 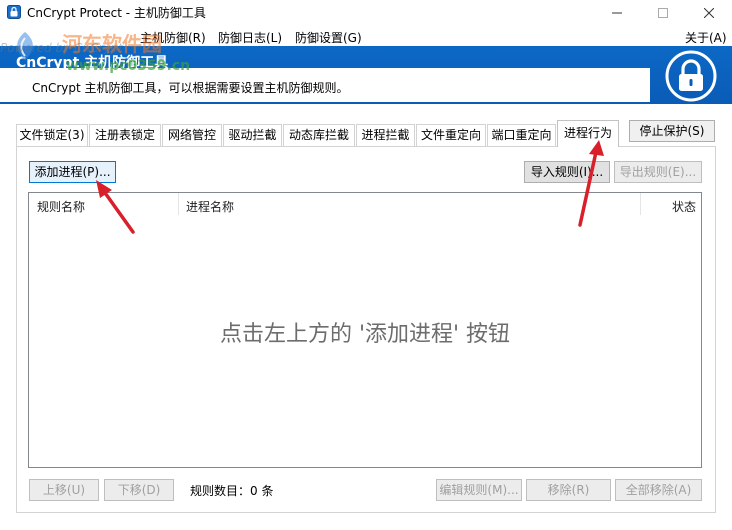 What do you see at coordinates (190, 88) in the screenshot?
I see `banner-subtitle: CnCrypt 主机防御工具，可以根据需要设置主机防御规则。` at bounding box center [190, 88].